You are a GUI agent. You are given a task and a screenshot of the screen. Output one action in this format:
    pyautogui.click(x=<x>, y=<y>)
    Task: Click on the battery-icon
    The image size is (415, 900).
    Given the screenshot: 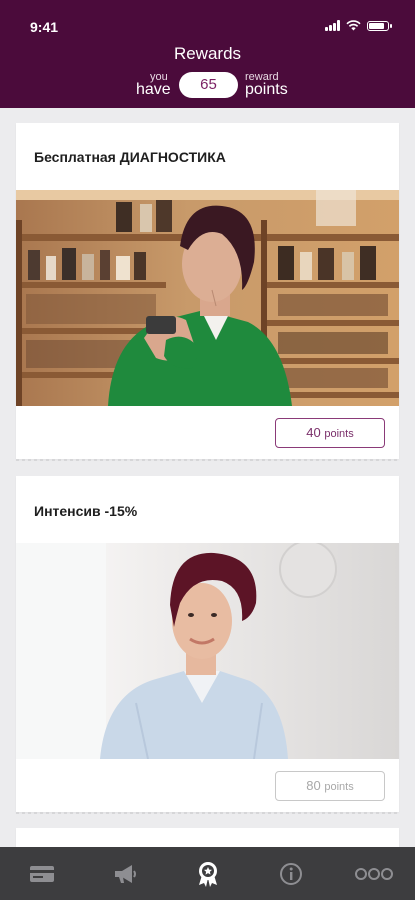 What is the action you would take?
    pyautogui.click(x=379, y=25)
    